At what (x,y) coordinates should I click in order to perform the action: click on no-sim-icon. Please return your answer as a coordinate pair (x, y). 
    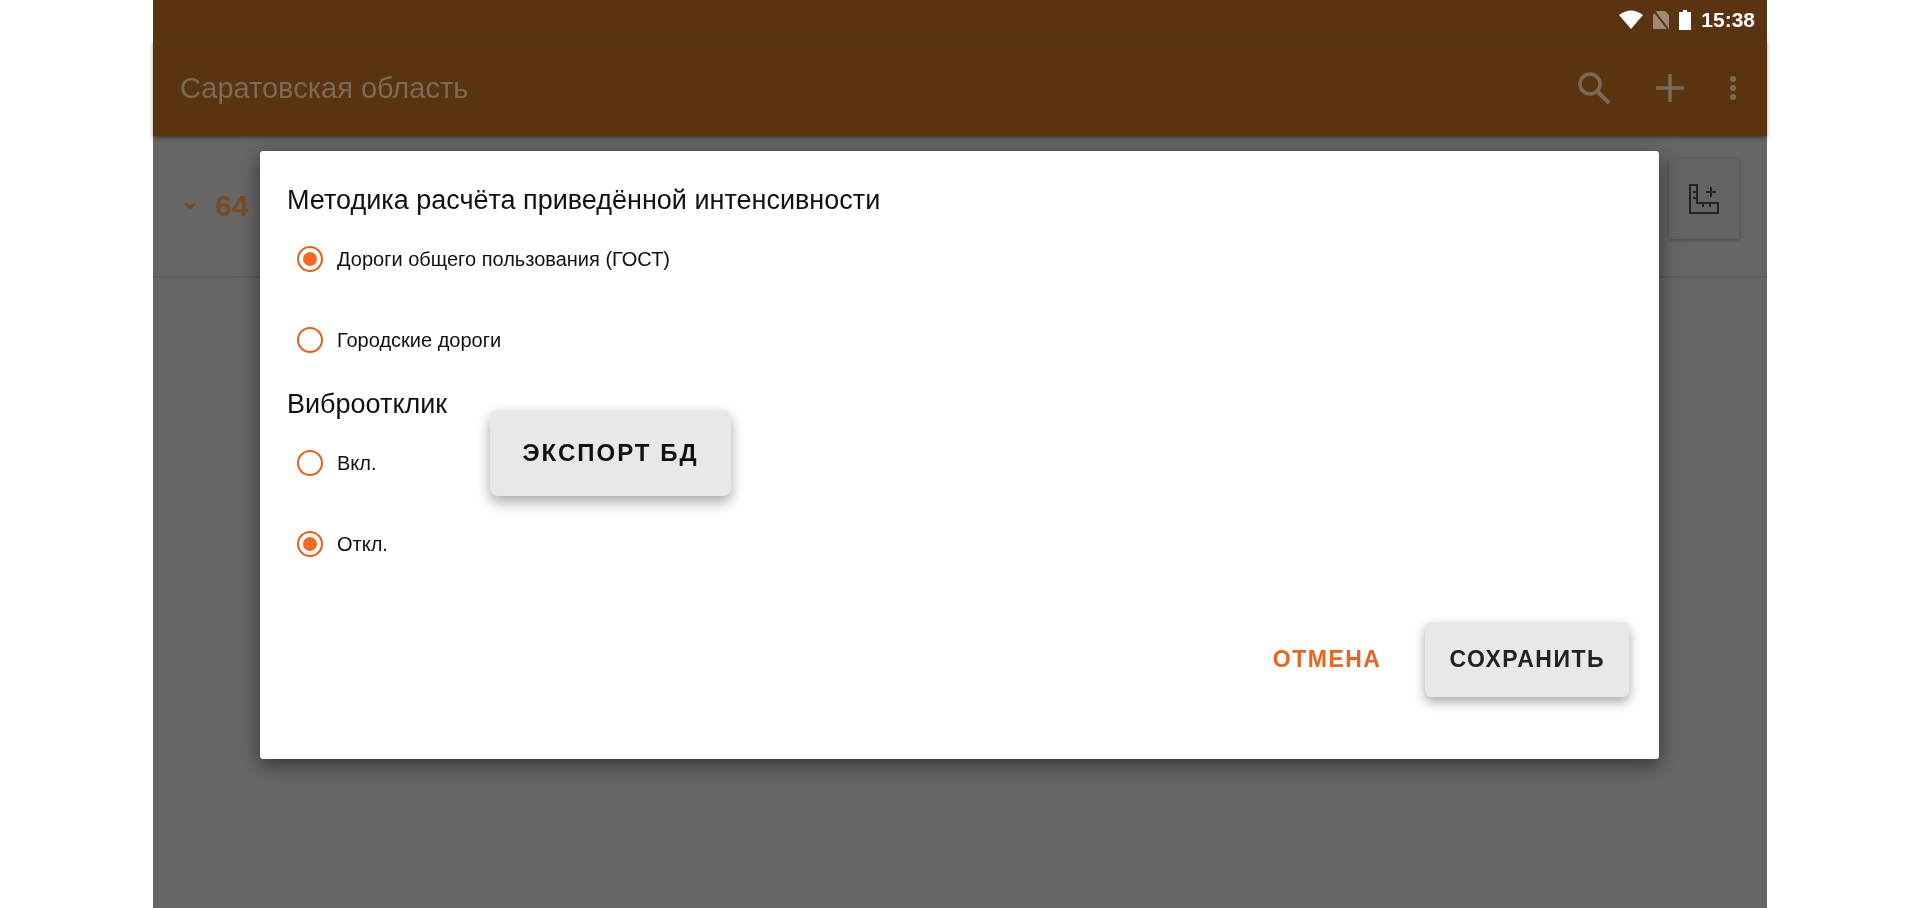
    Looking at the image, I should click on (1661, 20).